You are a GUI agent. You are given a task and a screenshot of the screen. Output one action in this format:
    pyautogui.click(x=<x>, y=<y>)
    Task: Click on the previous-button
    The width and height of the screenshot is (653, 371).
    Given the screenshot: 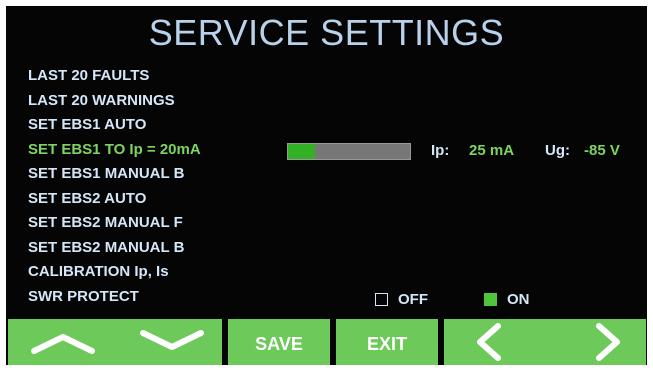 What is the action you would take?
    pyautogui.click(x=494, y=342)
    